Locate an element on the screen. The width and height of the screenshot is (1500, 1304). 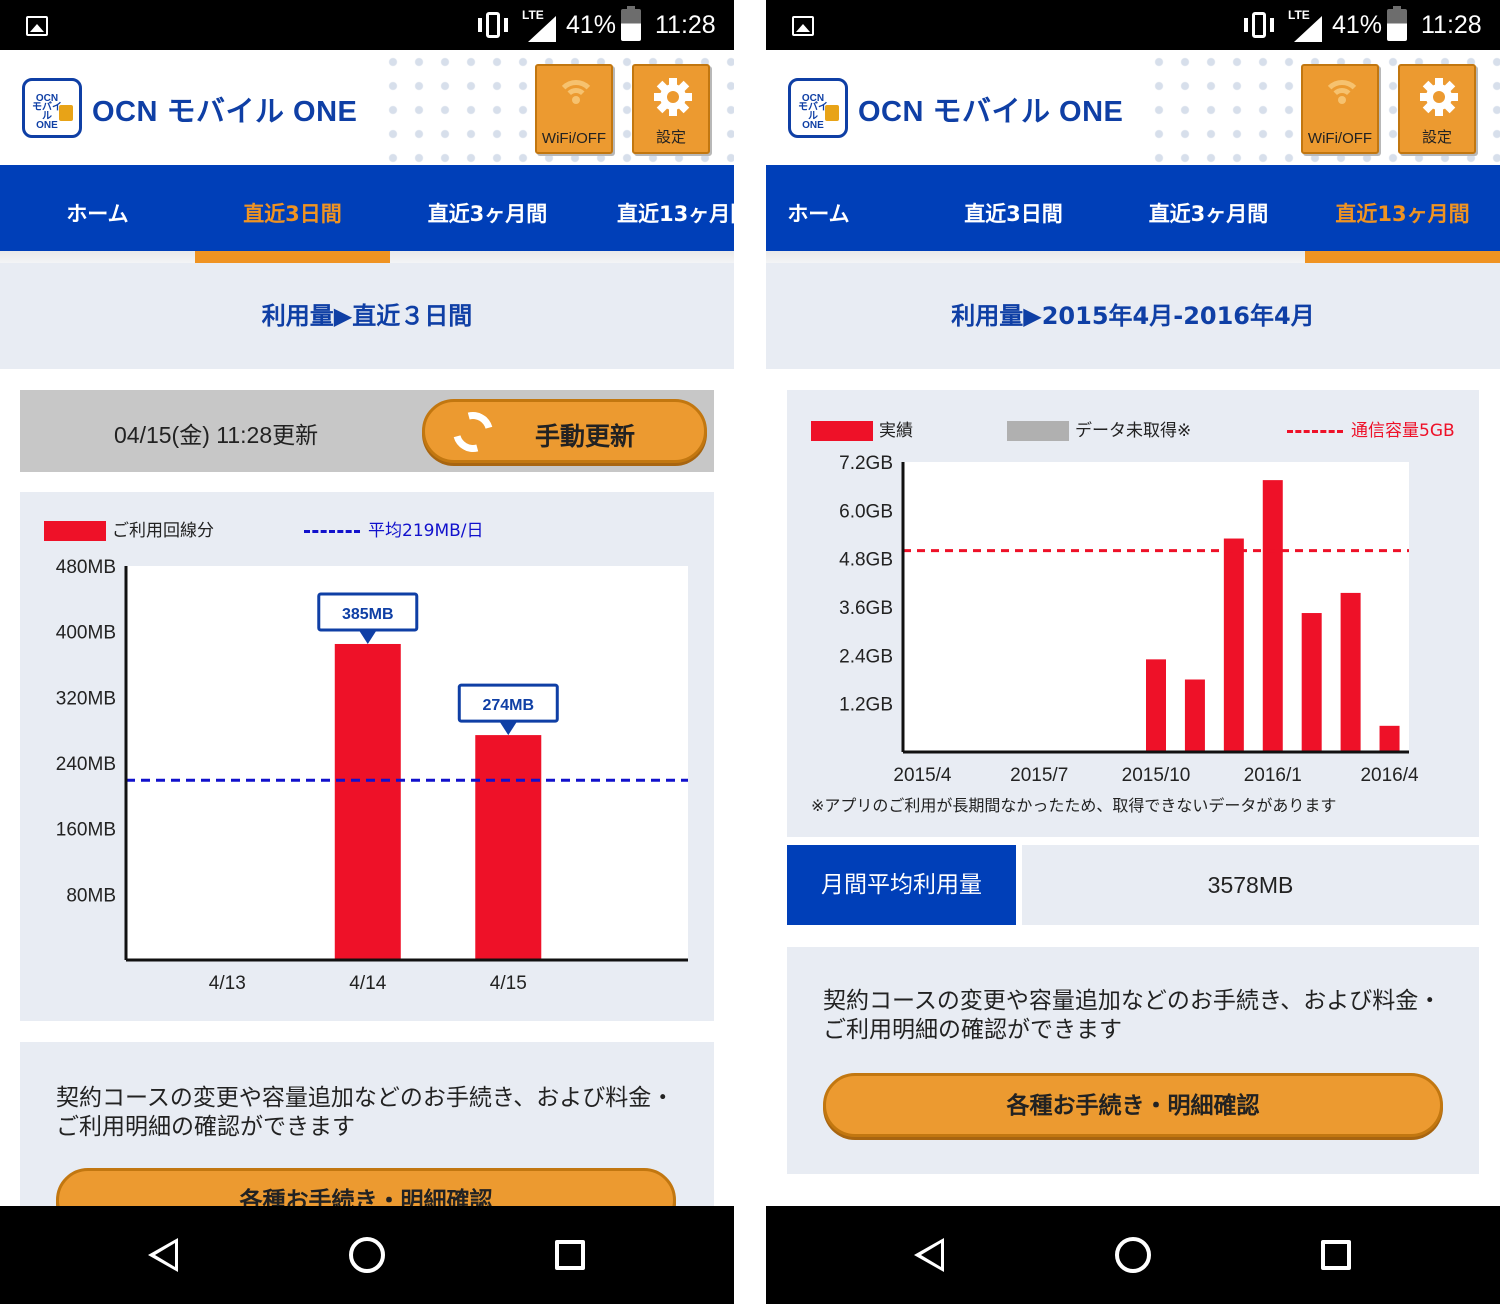
last-updated-text: 04/15(金) 11:28更新 is located at coordinates (216, 435).